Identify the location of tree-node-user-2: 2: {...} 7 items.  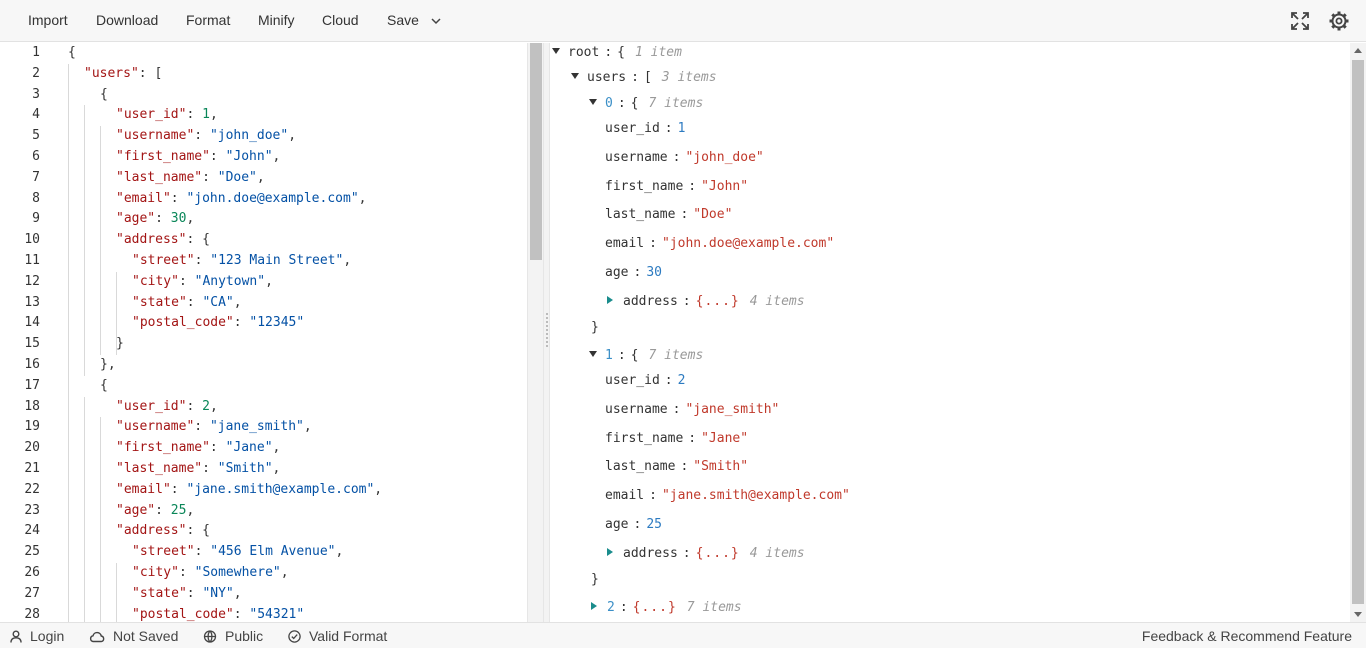
(666, 608).